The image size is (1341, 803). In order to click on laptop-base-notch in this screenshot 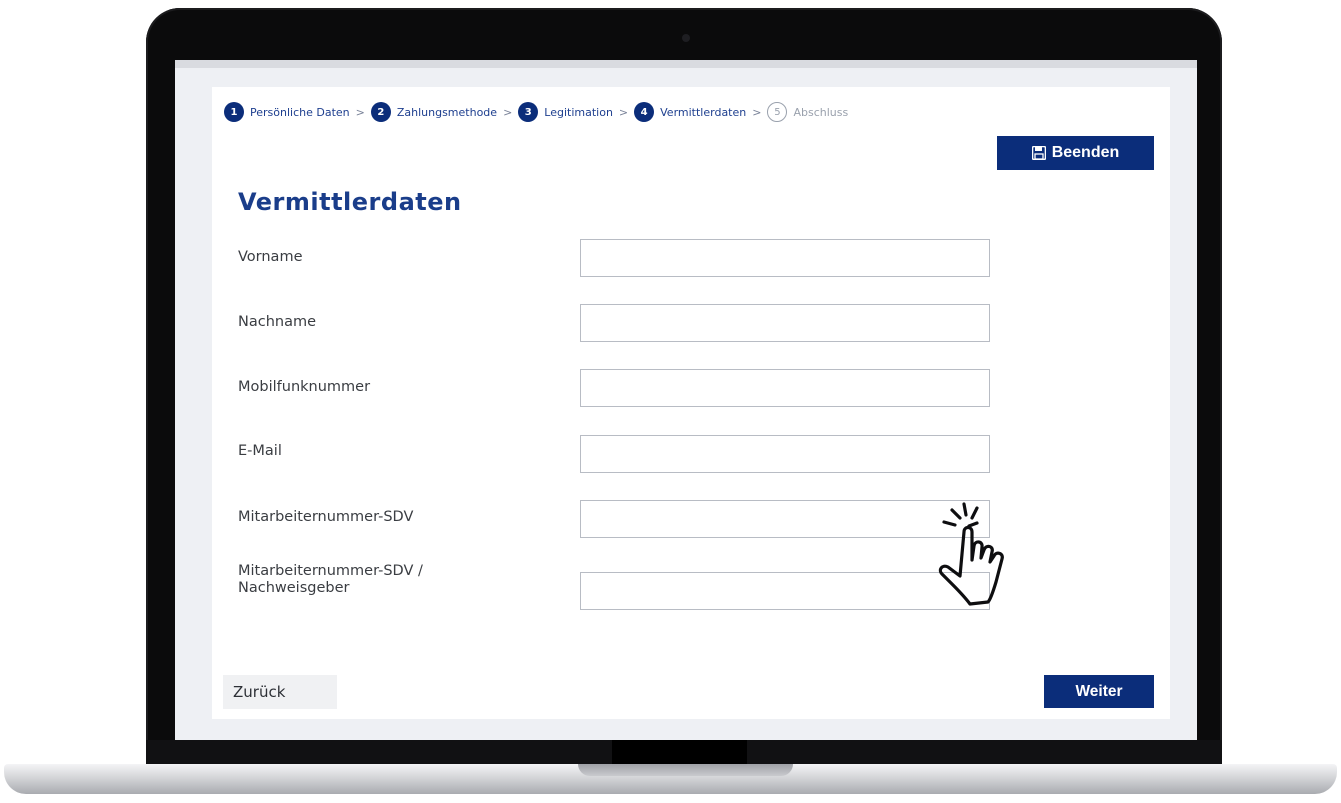, I will do `click(685, 770)`.